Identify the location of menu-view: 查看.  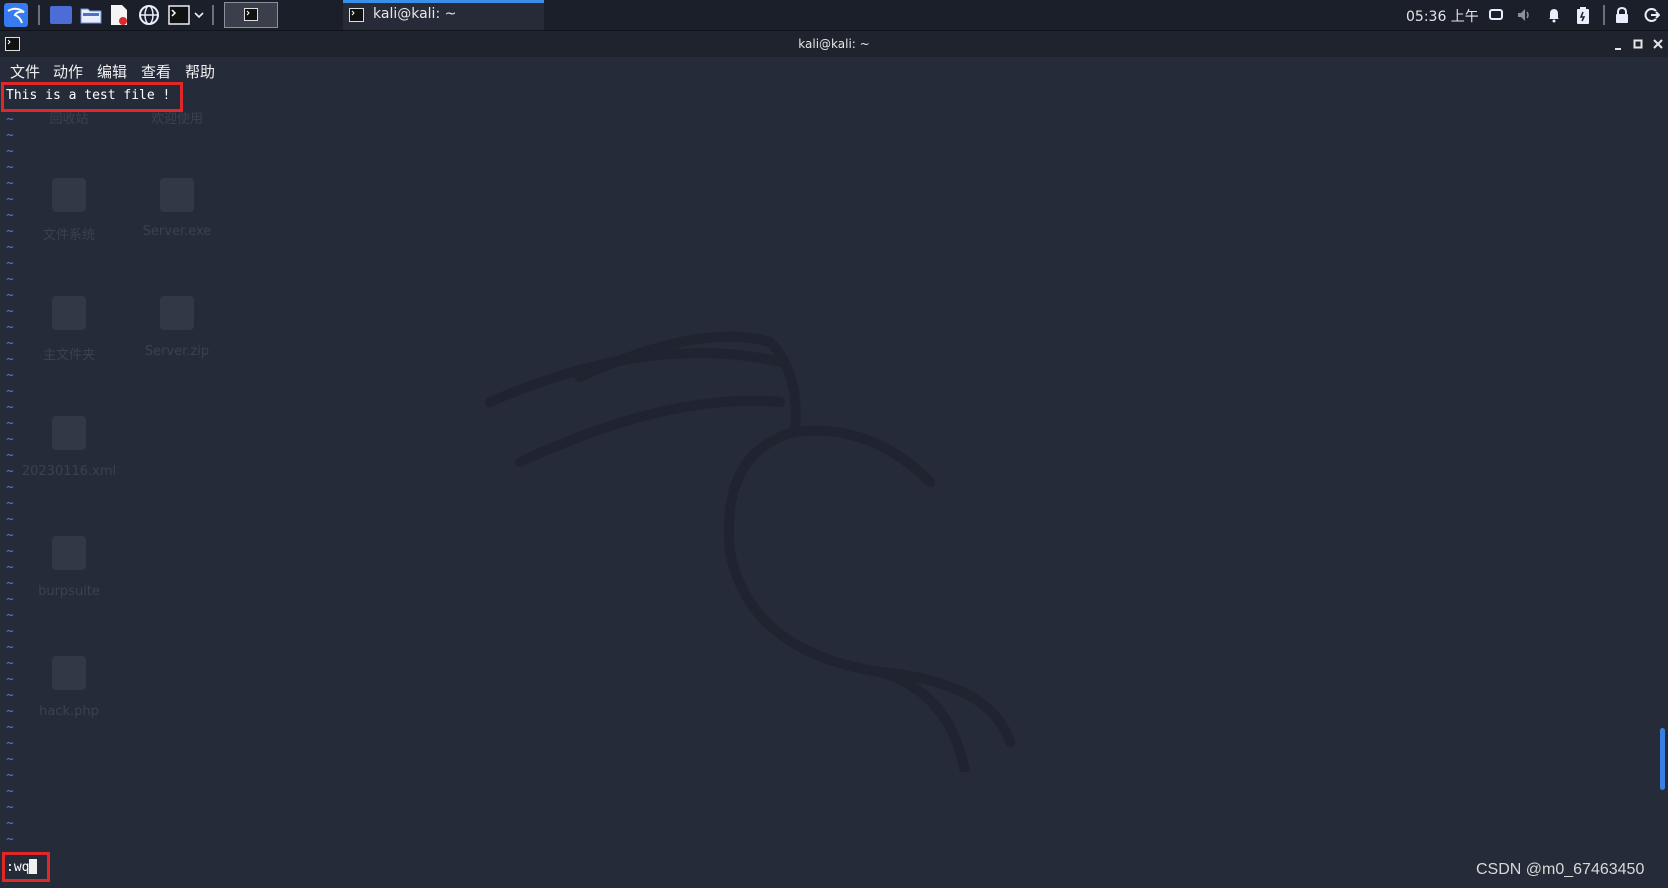
(156, 71).